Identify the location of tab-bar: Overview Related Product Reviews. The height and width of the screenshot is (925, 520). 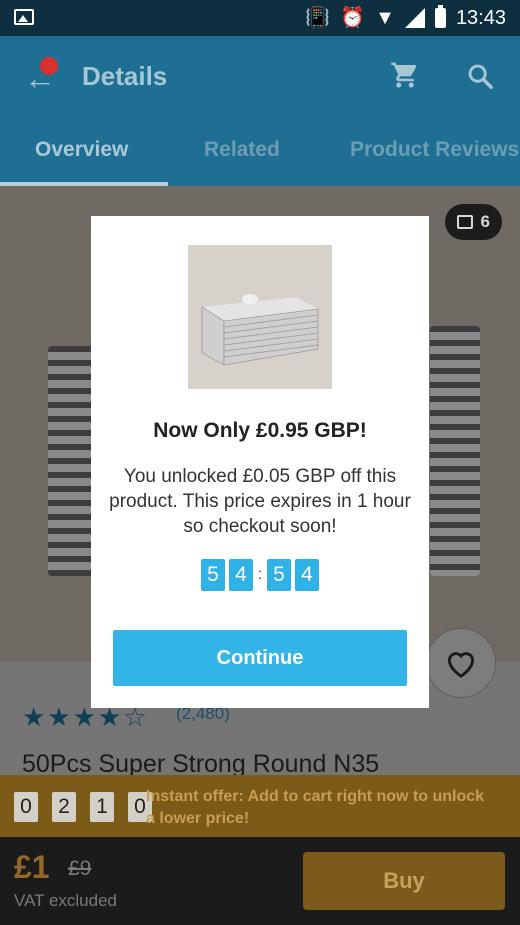
(260, 159).